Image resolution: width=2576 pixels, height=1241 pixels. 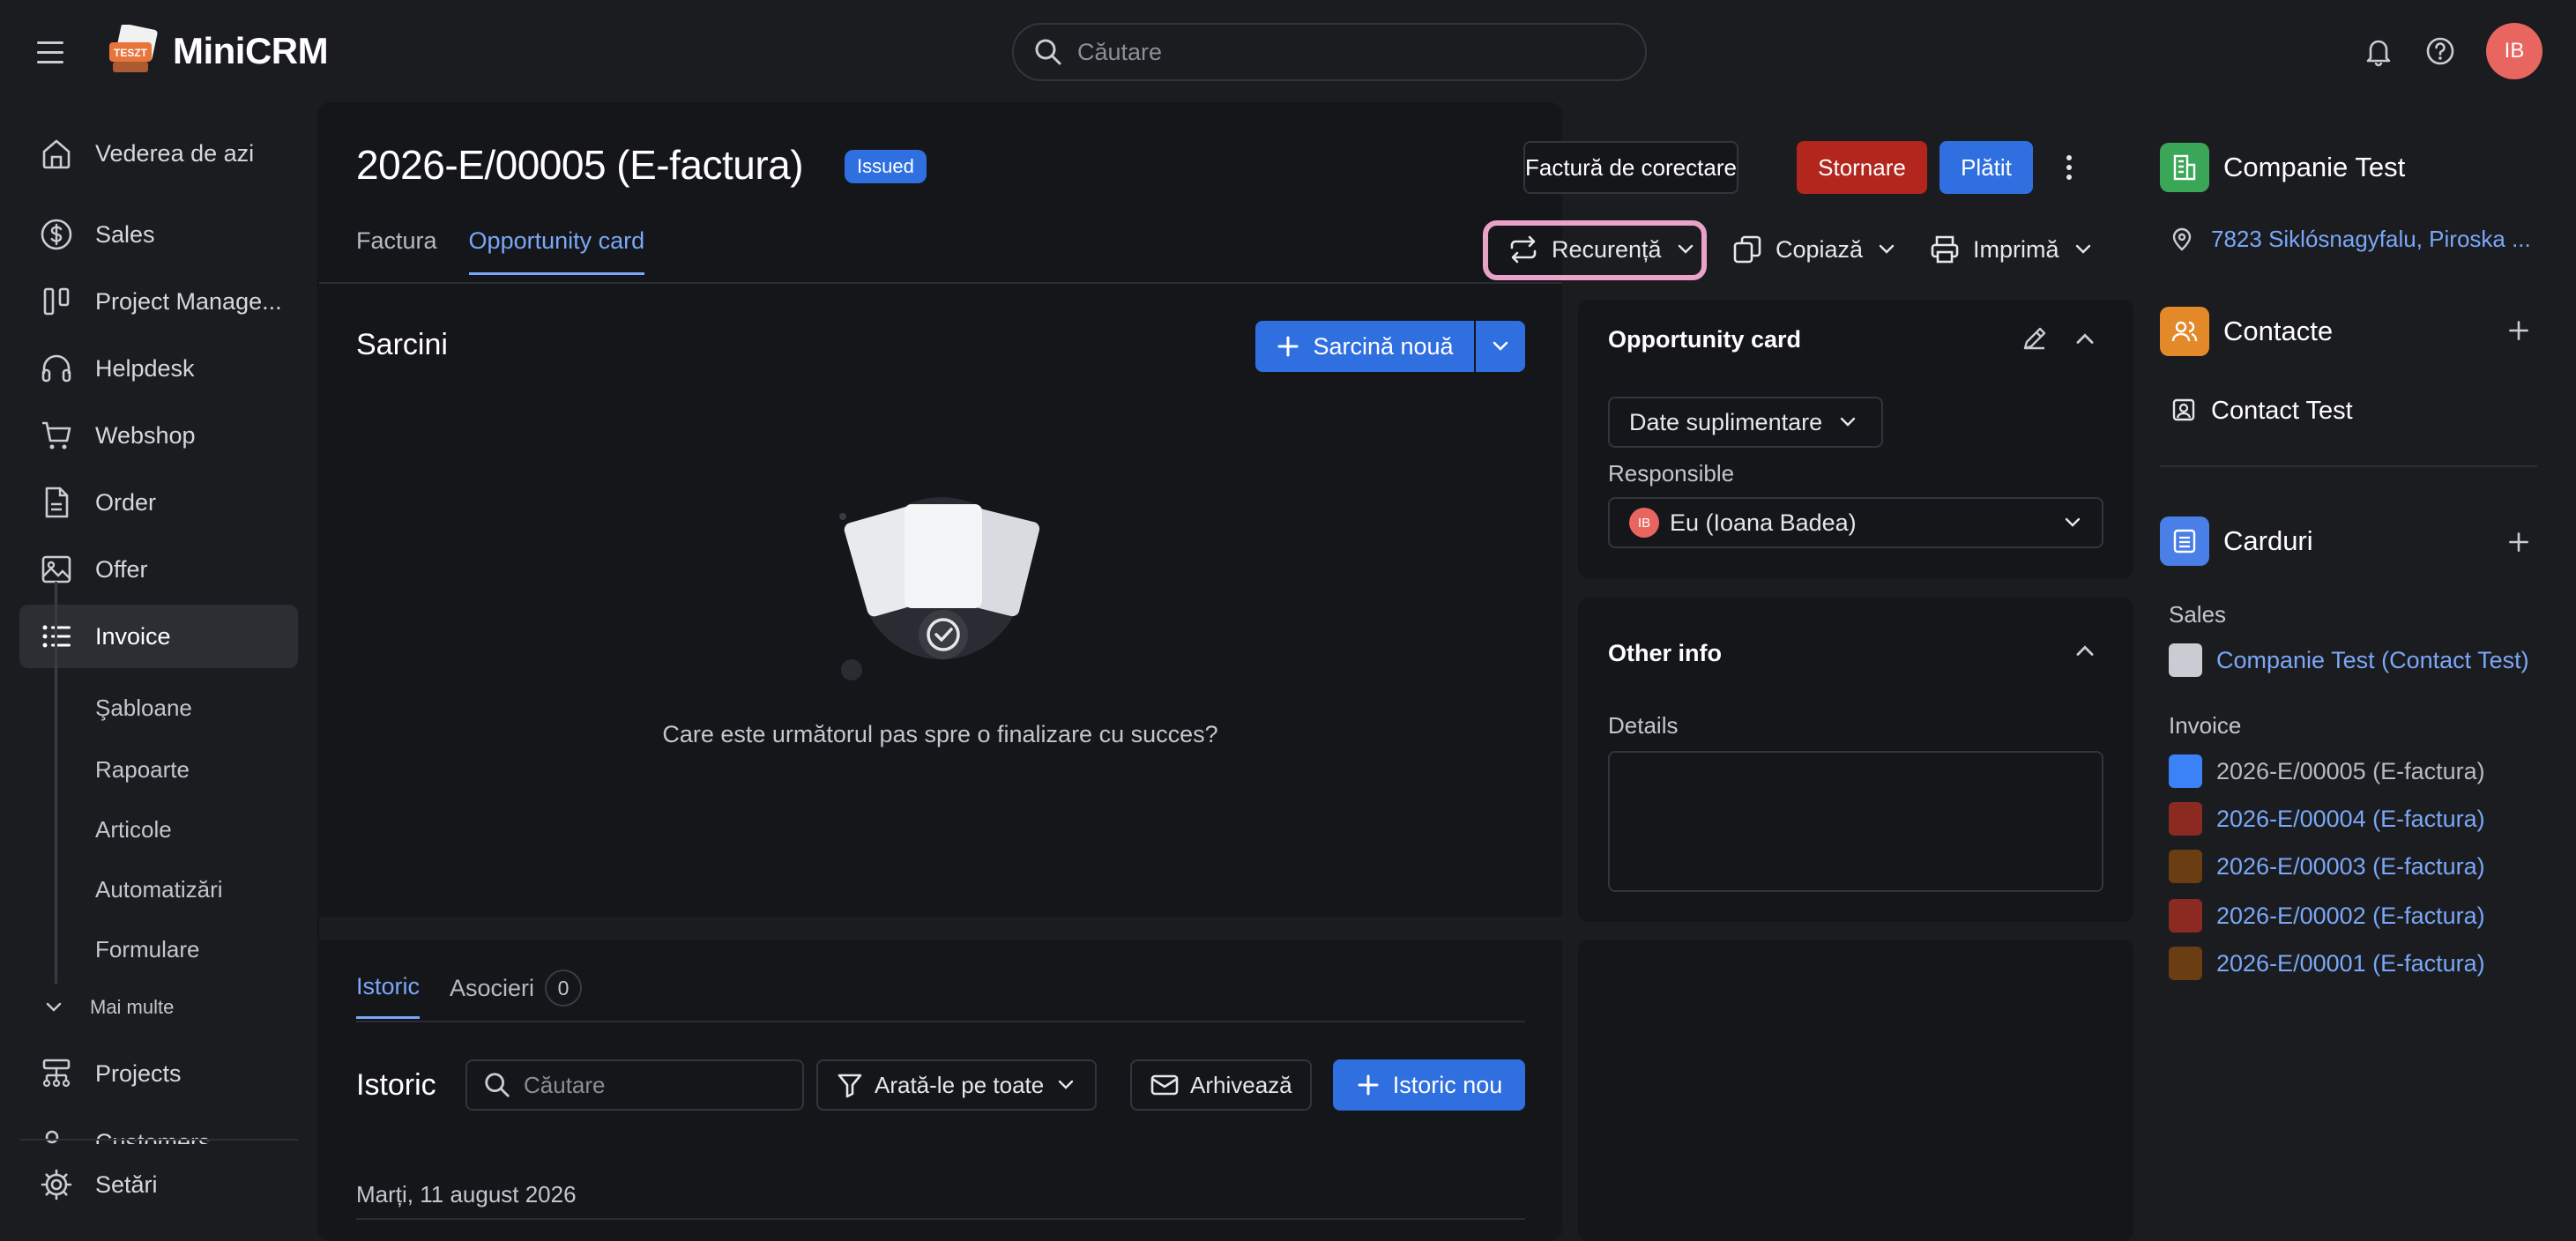 What do you see at coordinates (57, 435) in the screenshot?
I see `cart-icon` at bounding box center [57, 435].